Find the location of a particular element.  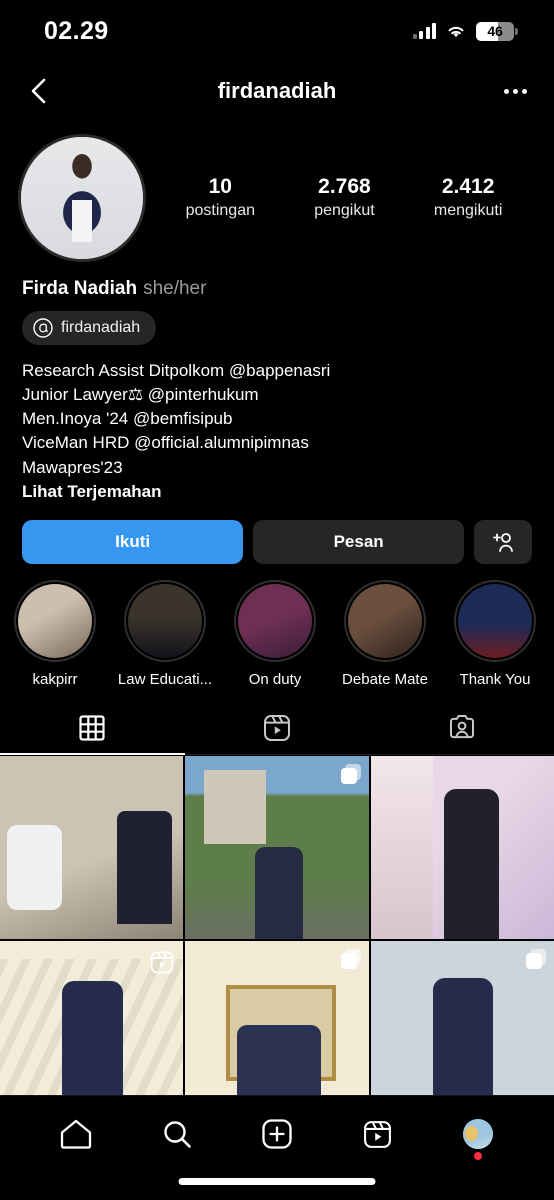

tagged-icon is located at coordinates (461, 726).